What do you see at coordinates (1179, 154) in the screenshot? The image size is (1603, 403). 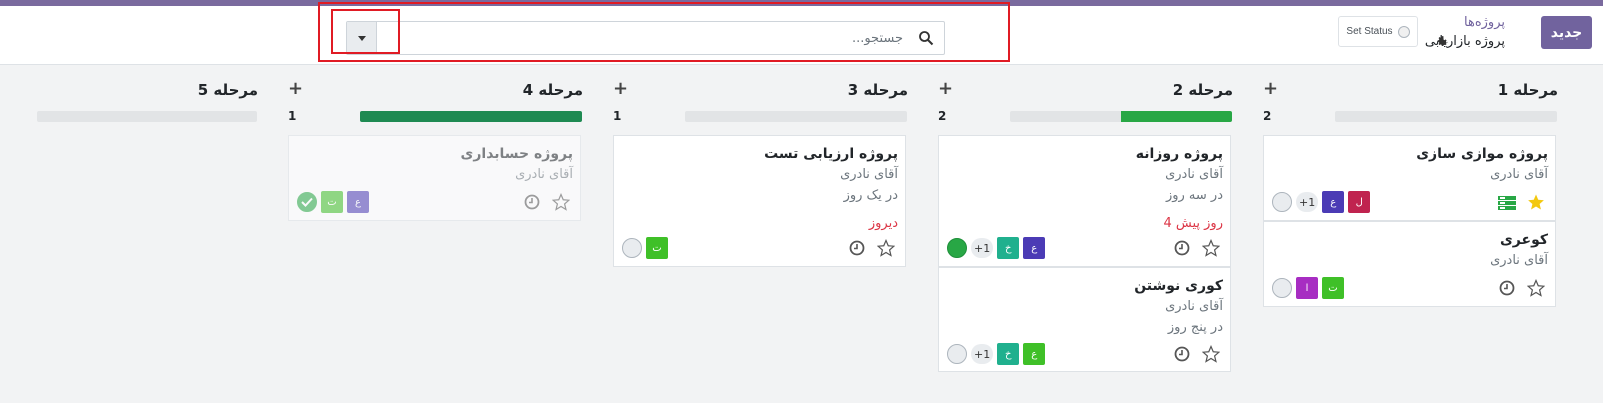 I see `card-title: پروژه روزانه` at bounding box center [1179, 154].